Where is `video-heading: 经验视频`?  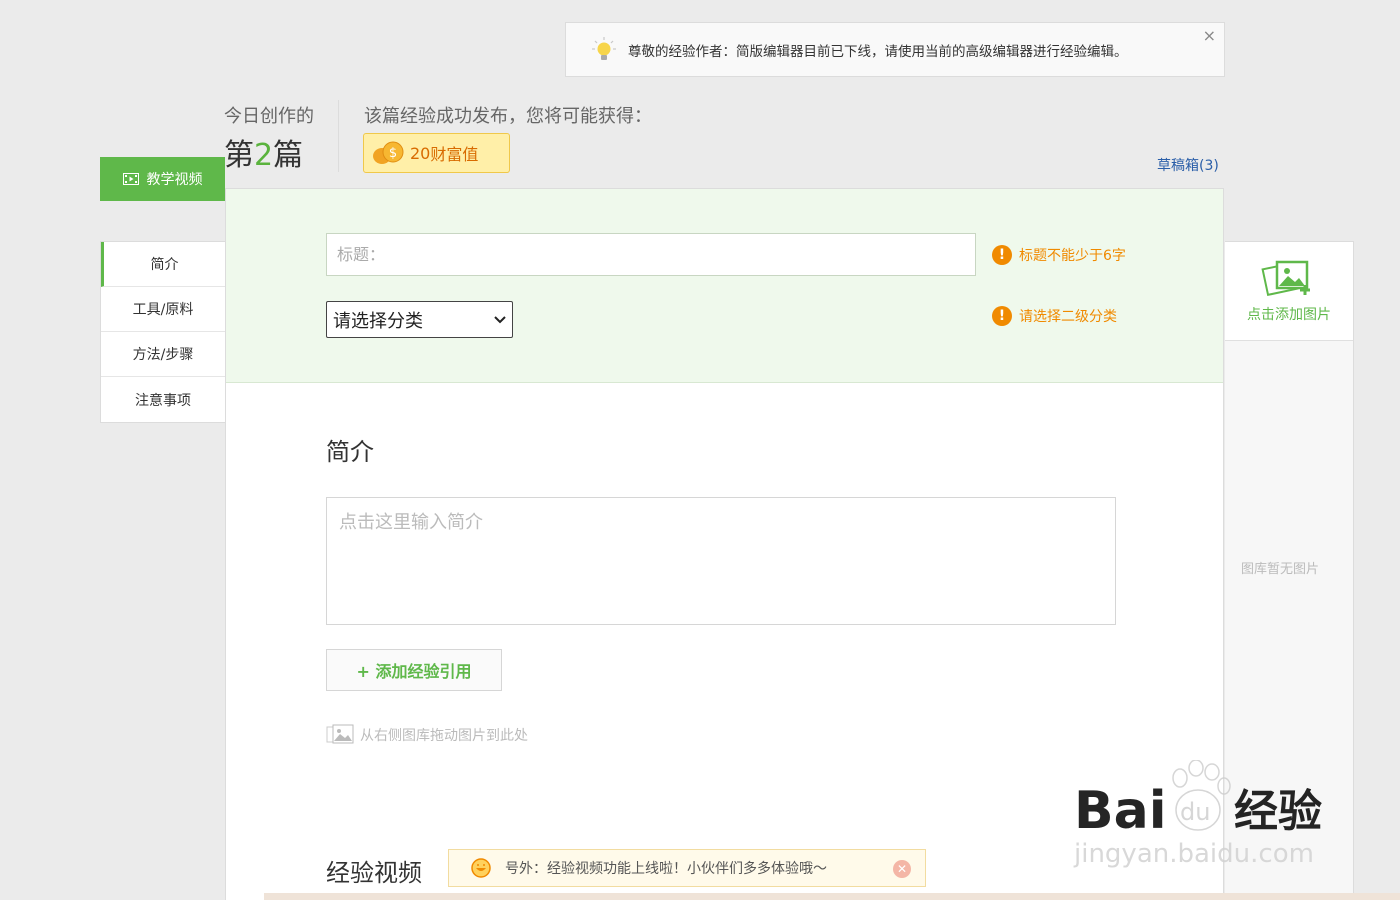
video-heading: 经验视频 is located at coordinates (374, 873).